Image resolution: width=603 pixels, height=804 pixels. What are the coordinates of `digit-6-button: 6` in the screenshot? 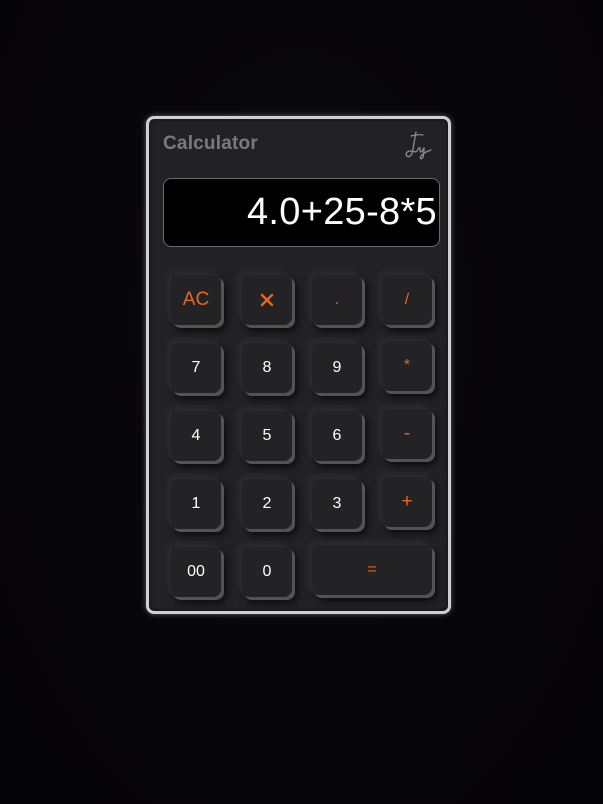 It's located at (336, 435).